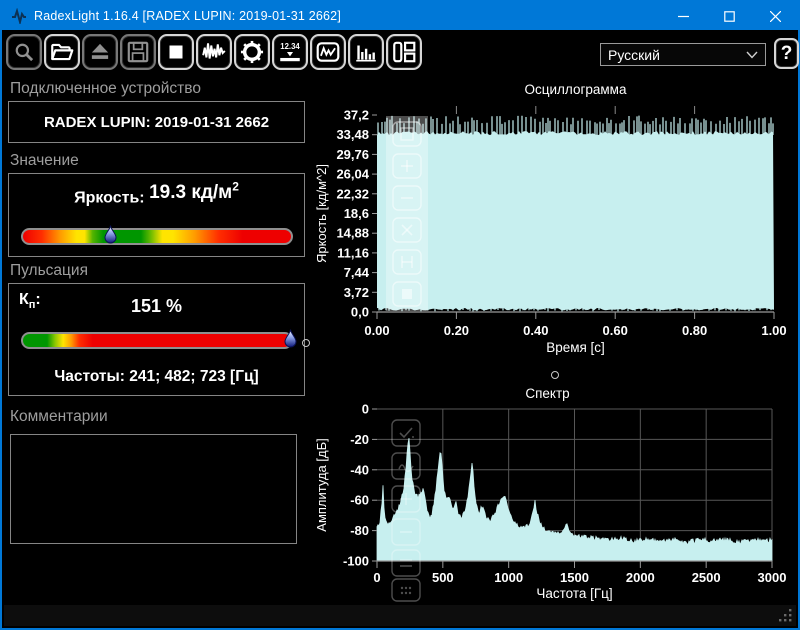 This screenshot has width=800, height=630. Describe the element at coordinates (194, 192) in the screenshot. I see `value-number: 19.3 кд/м2` at that location.